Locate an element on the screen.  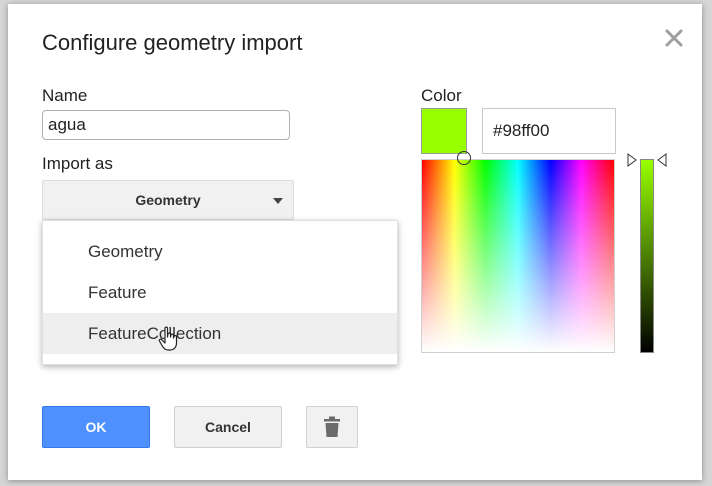
import-as-select: Geometry is located at coordinates (168, 200).